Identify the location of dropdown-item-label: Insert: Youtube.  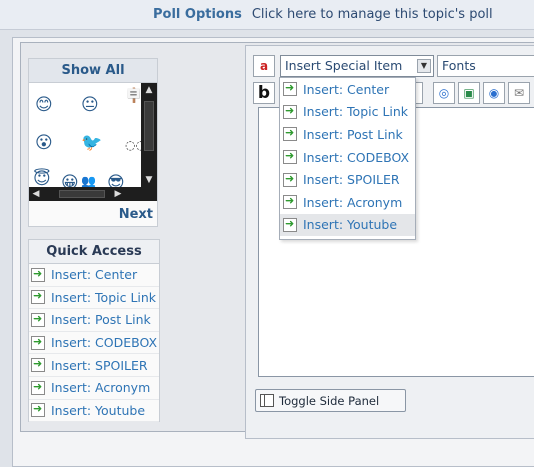
(350, 225).